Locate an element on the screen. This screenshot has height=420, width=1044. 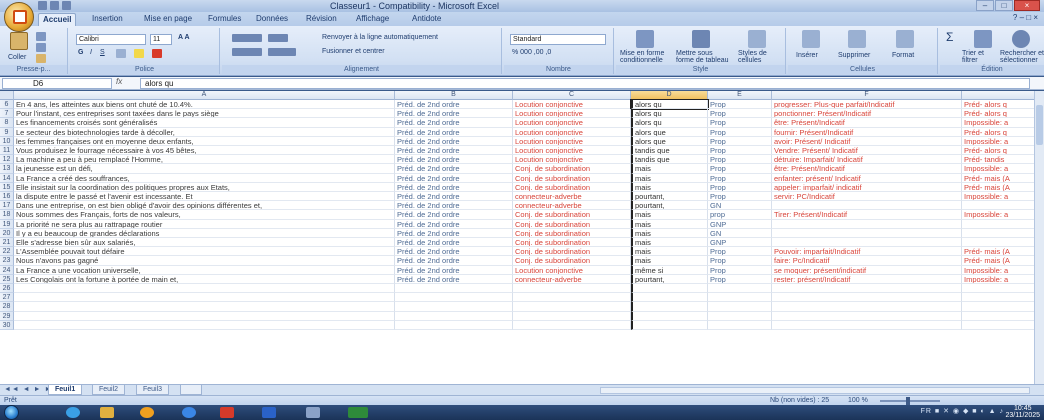
cell-a is located at coordinates (204, 298).